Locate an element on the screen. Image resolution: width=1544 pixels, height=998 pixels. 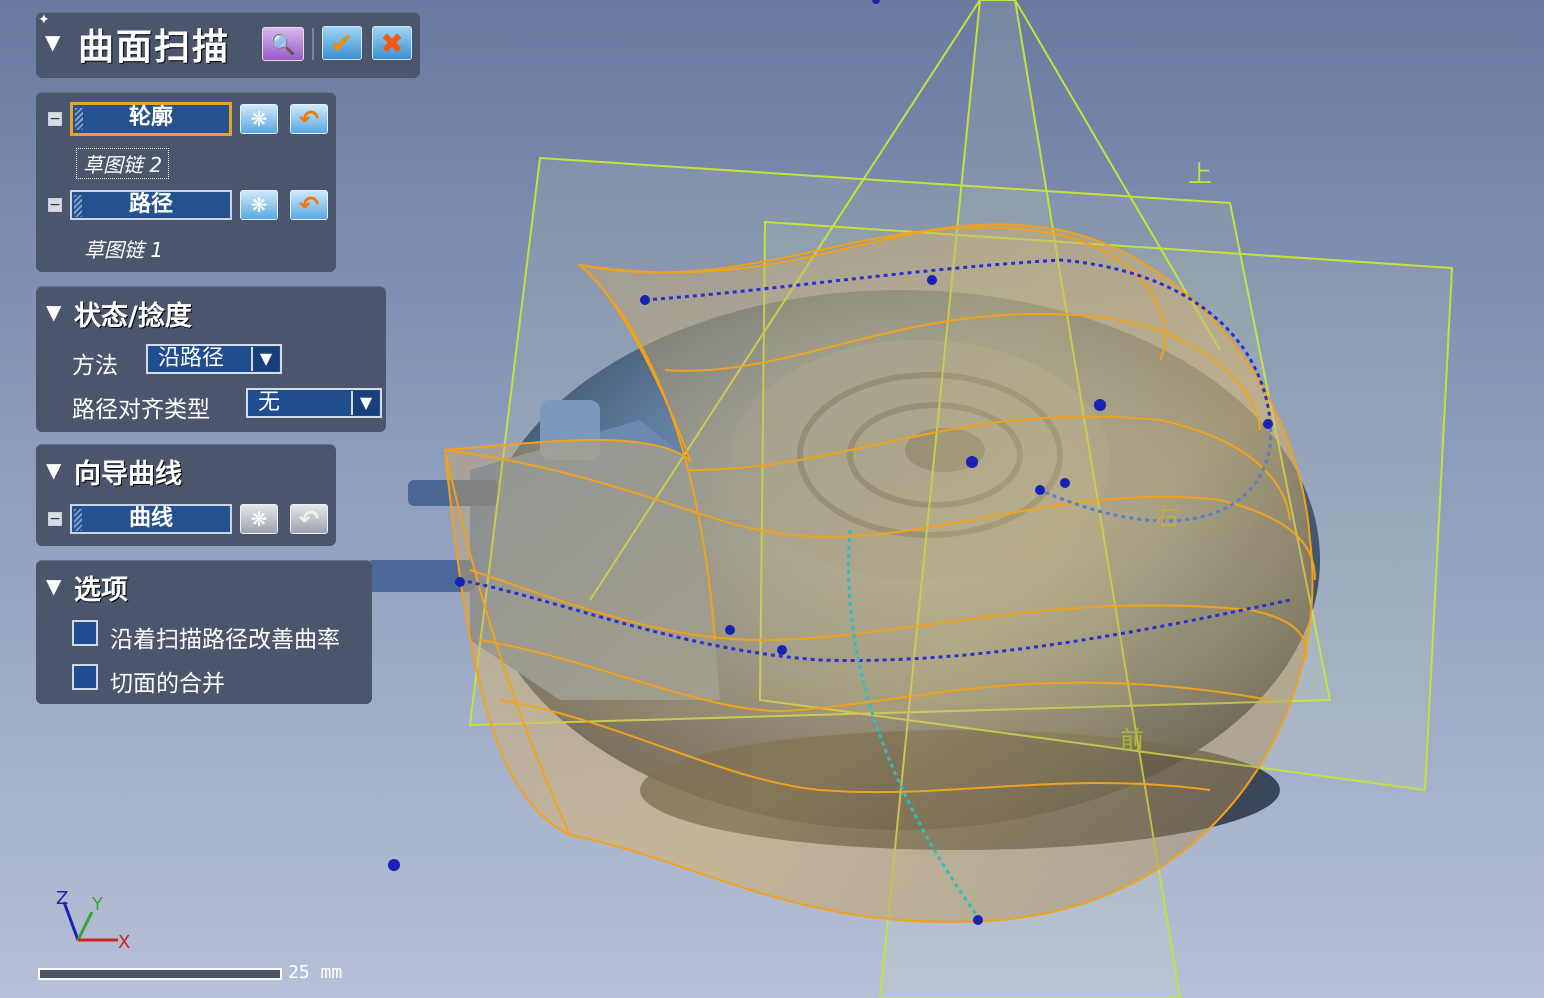
panel-title: 曲面扫描 is located at coordinates (154, 47).